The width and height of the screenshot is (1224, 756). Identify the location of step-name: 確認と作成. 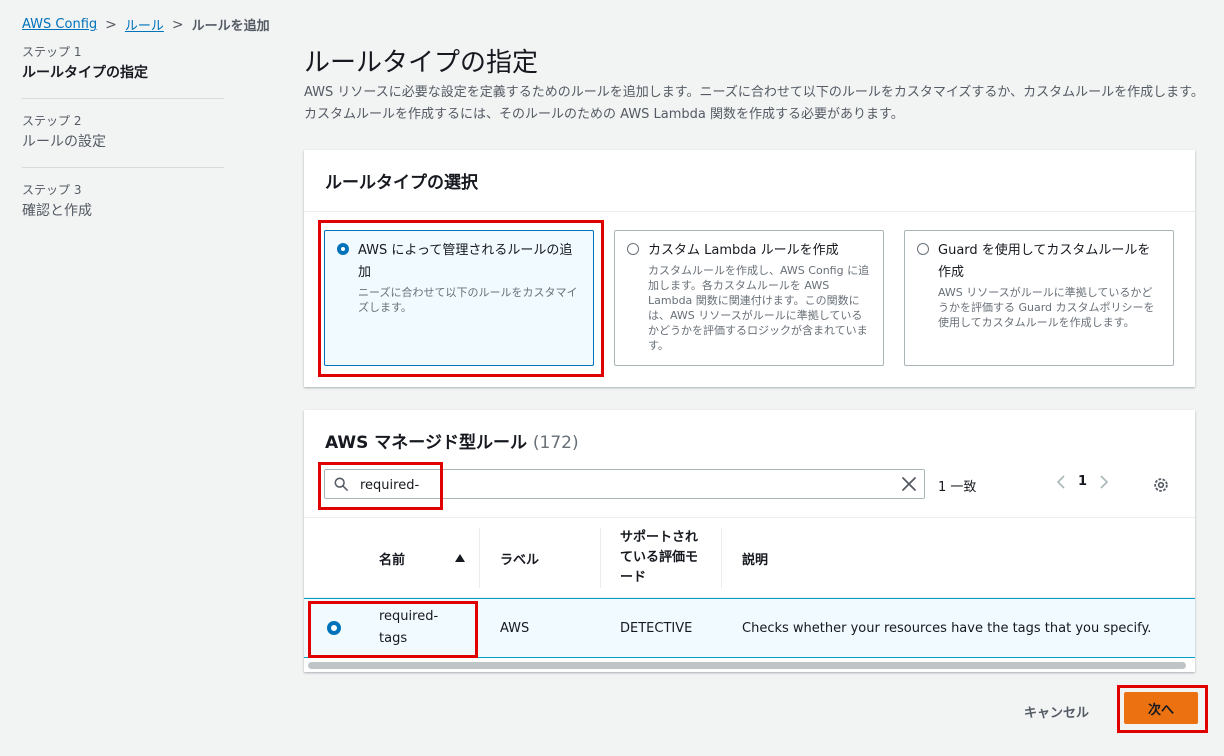
(57, 211).